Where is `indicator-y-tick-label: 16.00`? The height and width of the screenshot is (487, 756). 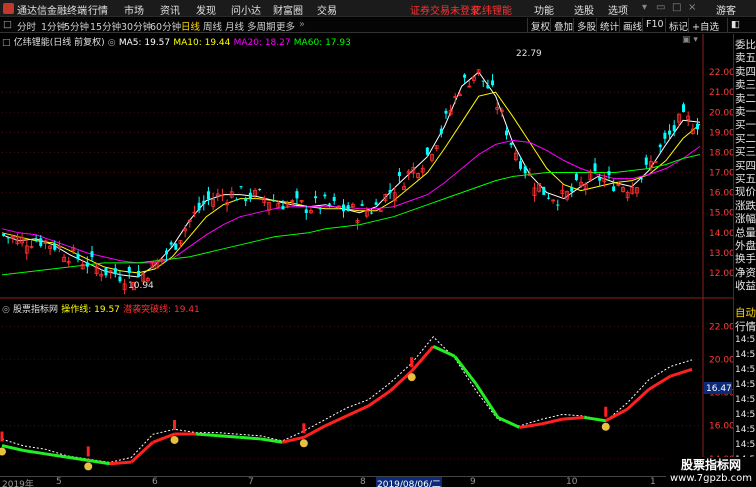 indicator-y-tick-label: 16.00 is located at coordinates (721, 427).